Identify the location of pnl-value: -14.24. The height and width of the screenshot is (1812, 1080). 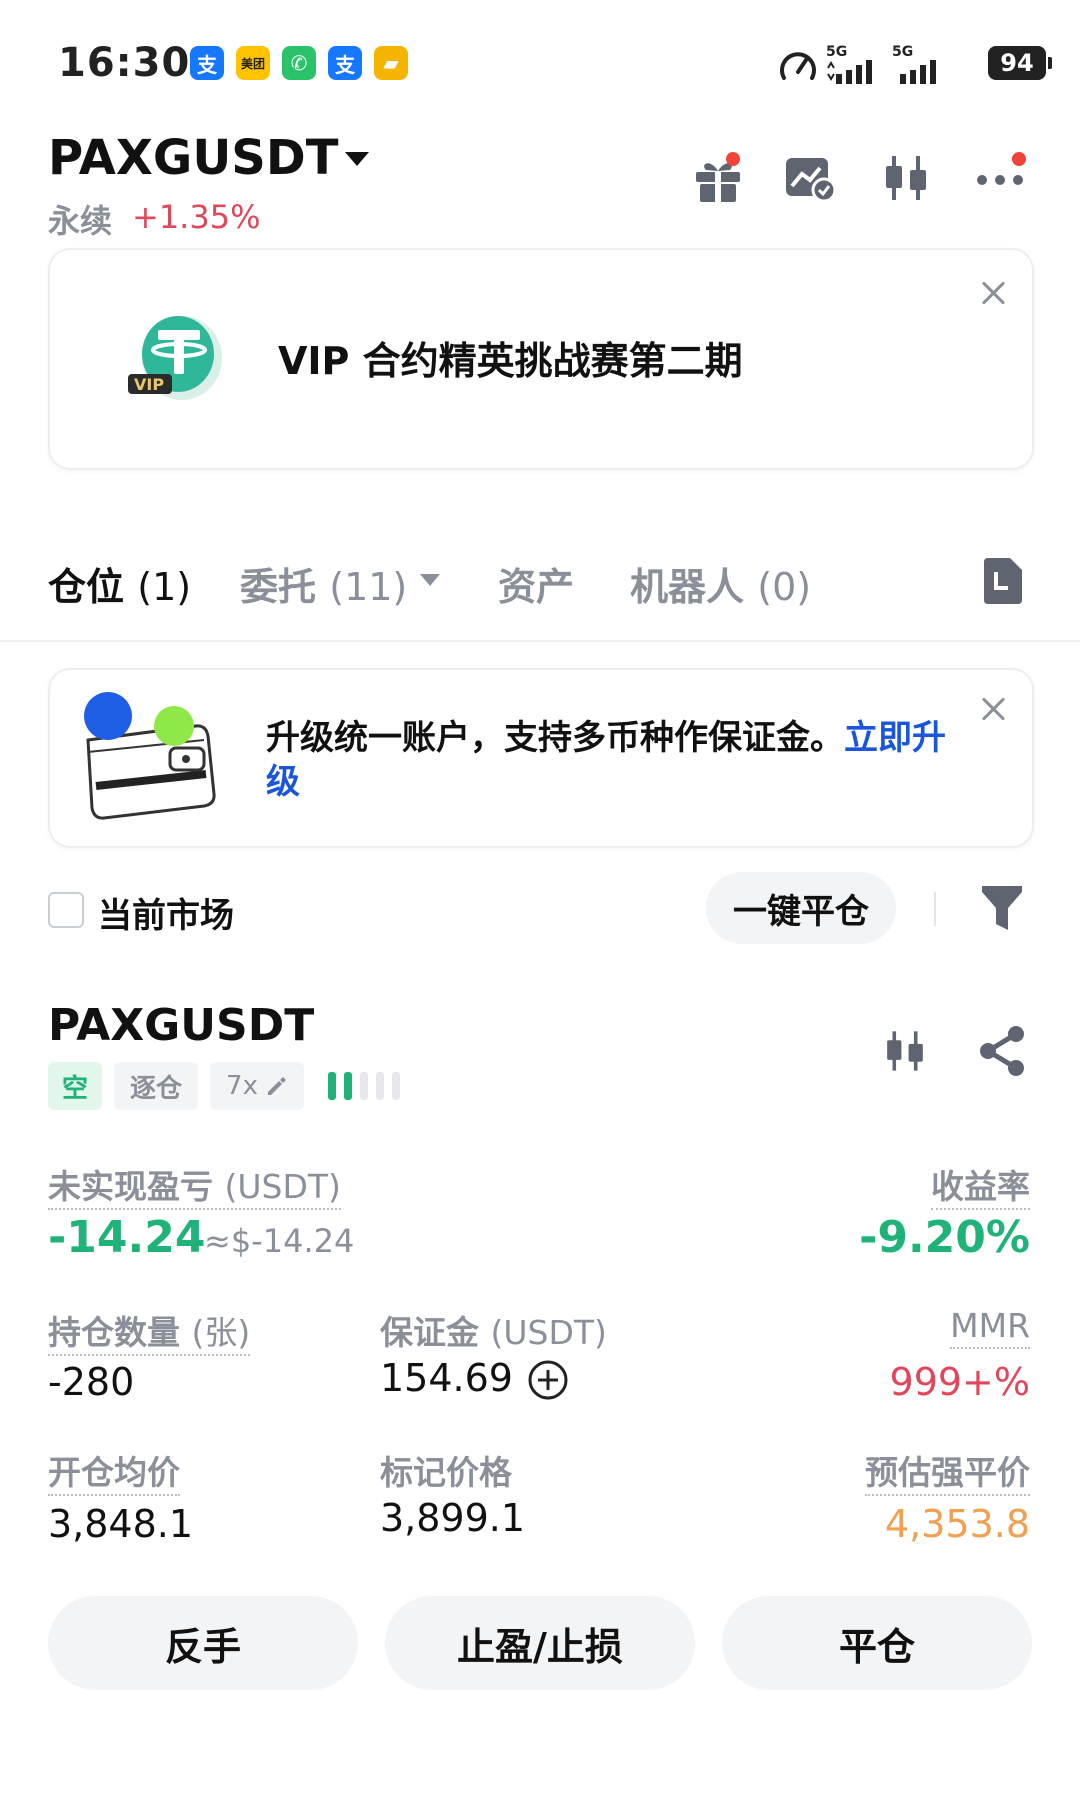
(127, 1237).